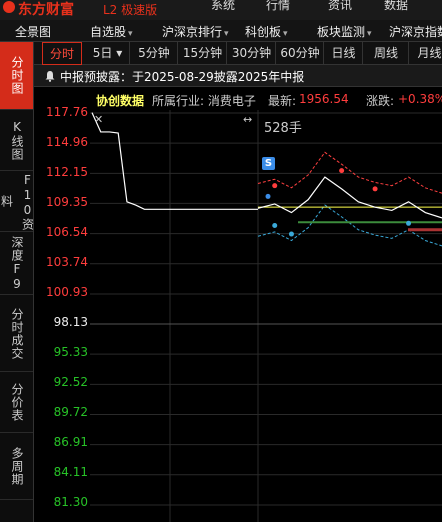  Describe the element at coordinates (266, 31) in the screenshot. I see `menu-star-market: 科创板 ▾` at that location.